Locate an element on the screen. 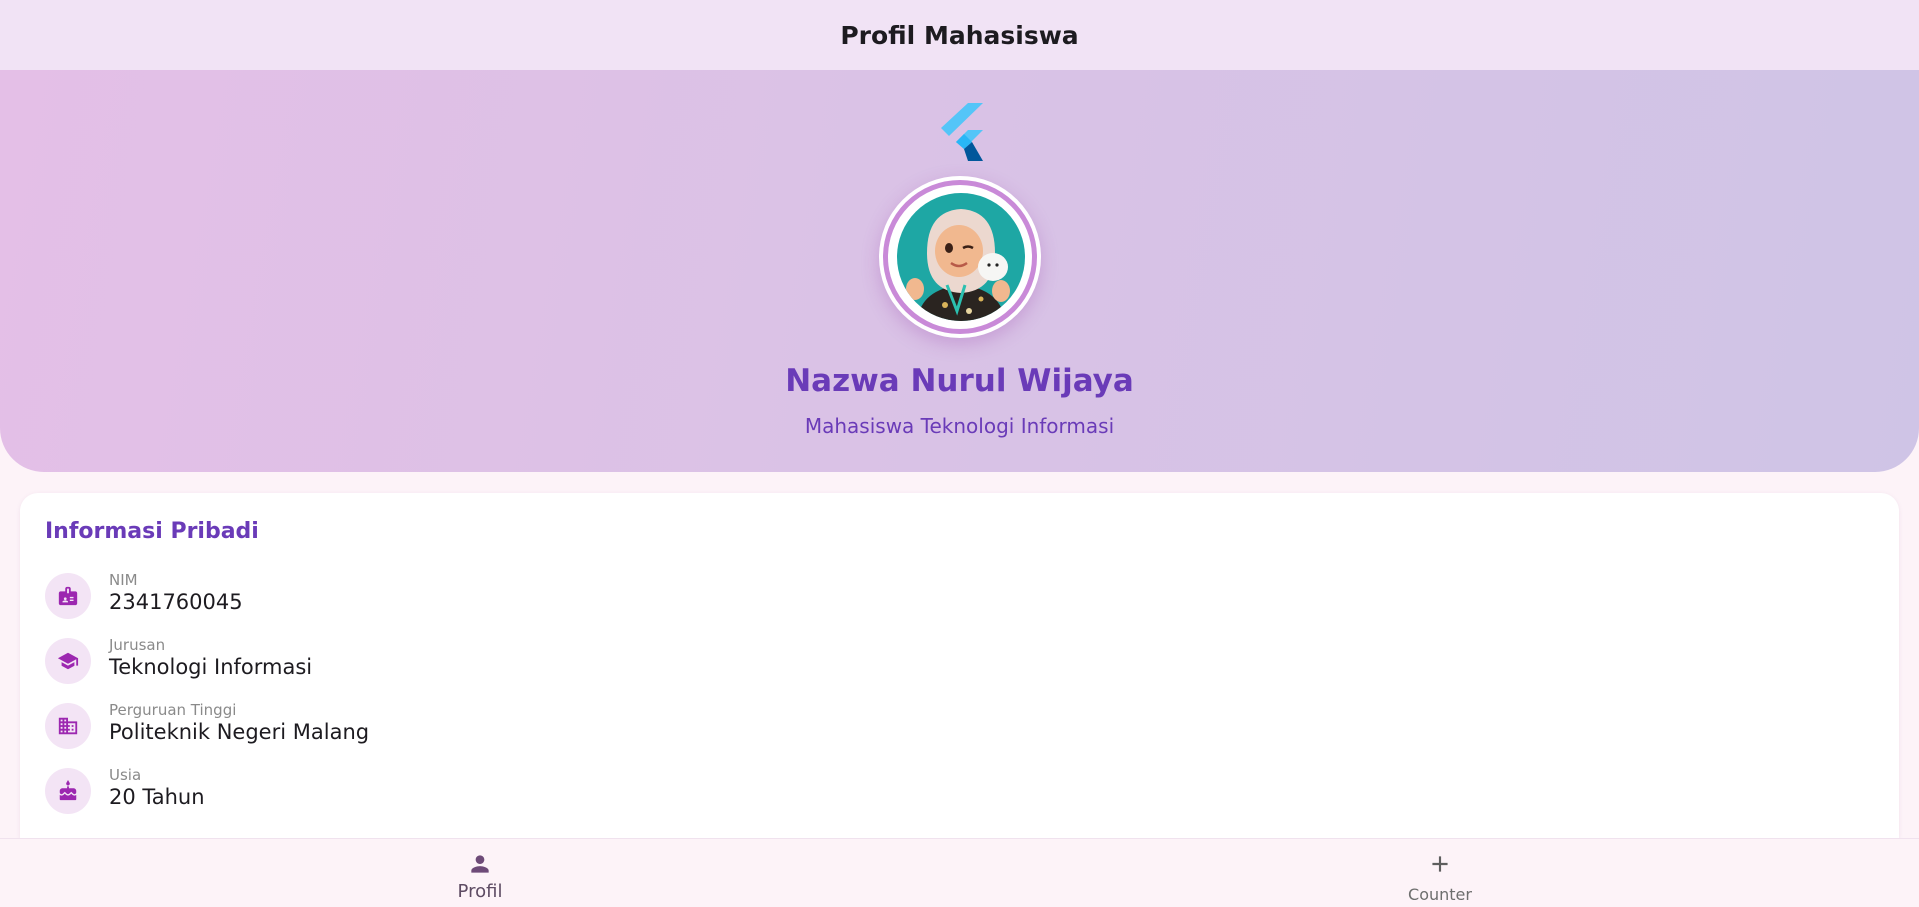  card-title: Informasi Pribadi is located at coordinates (152, 531).